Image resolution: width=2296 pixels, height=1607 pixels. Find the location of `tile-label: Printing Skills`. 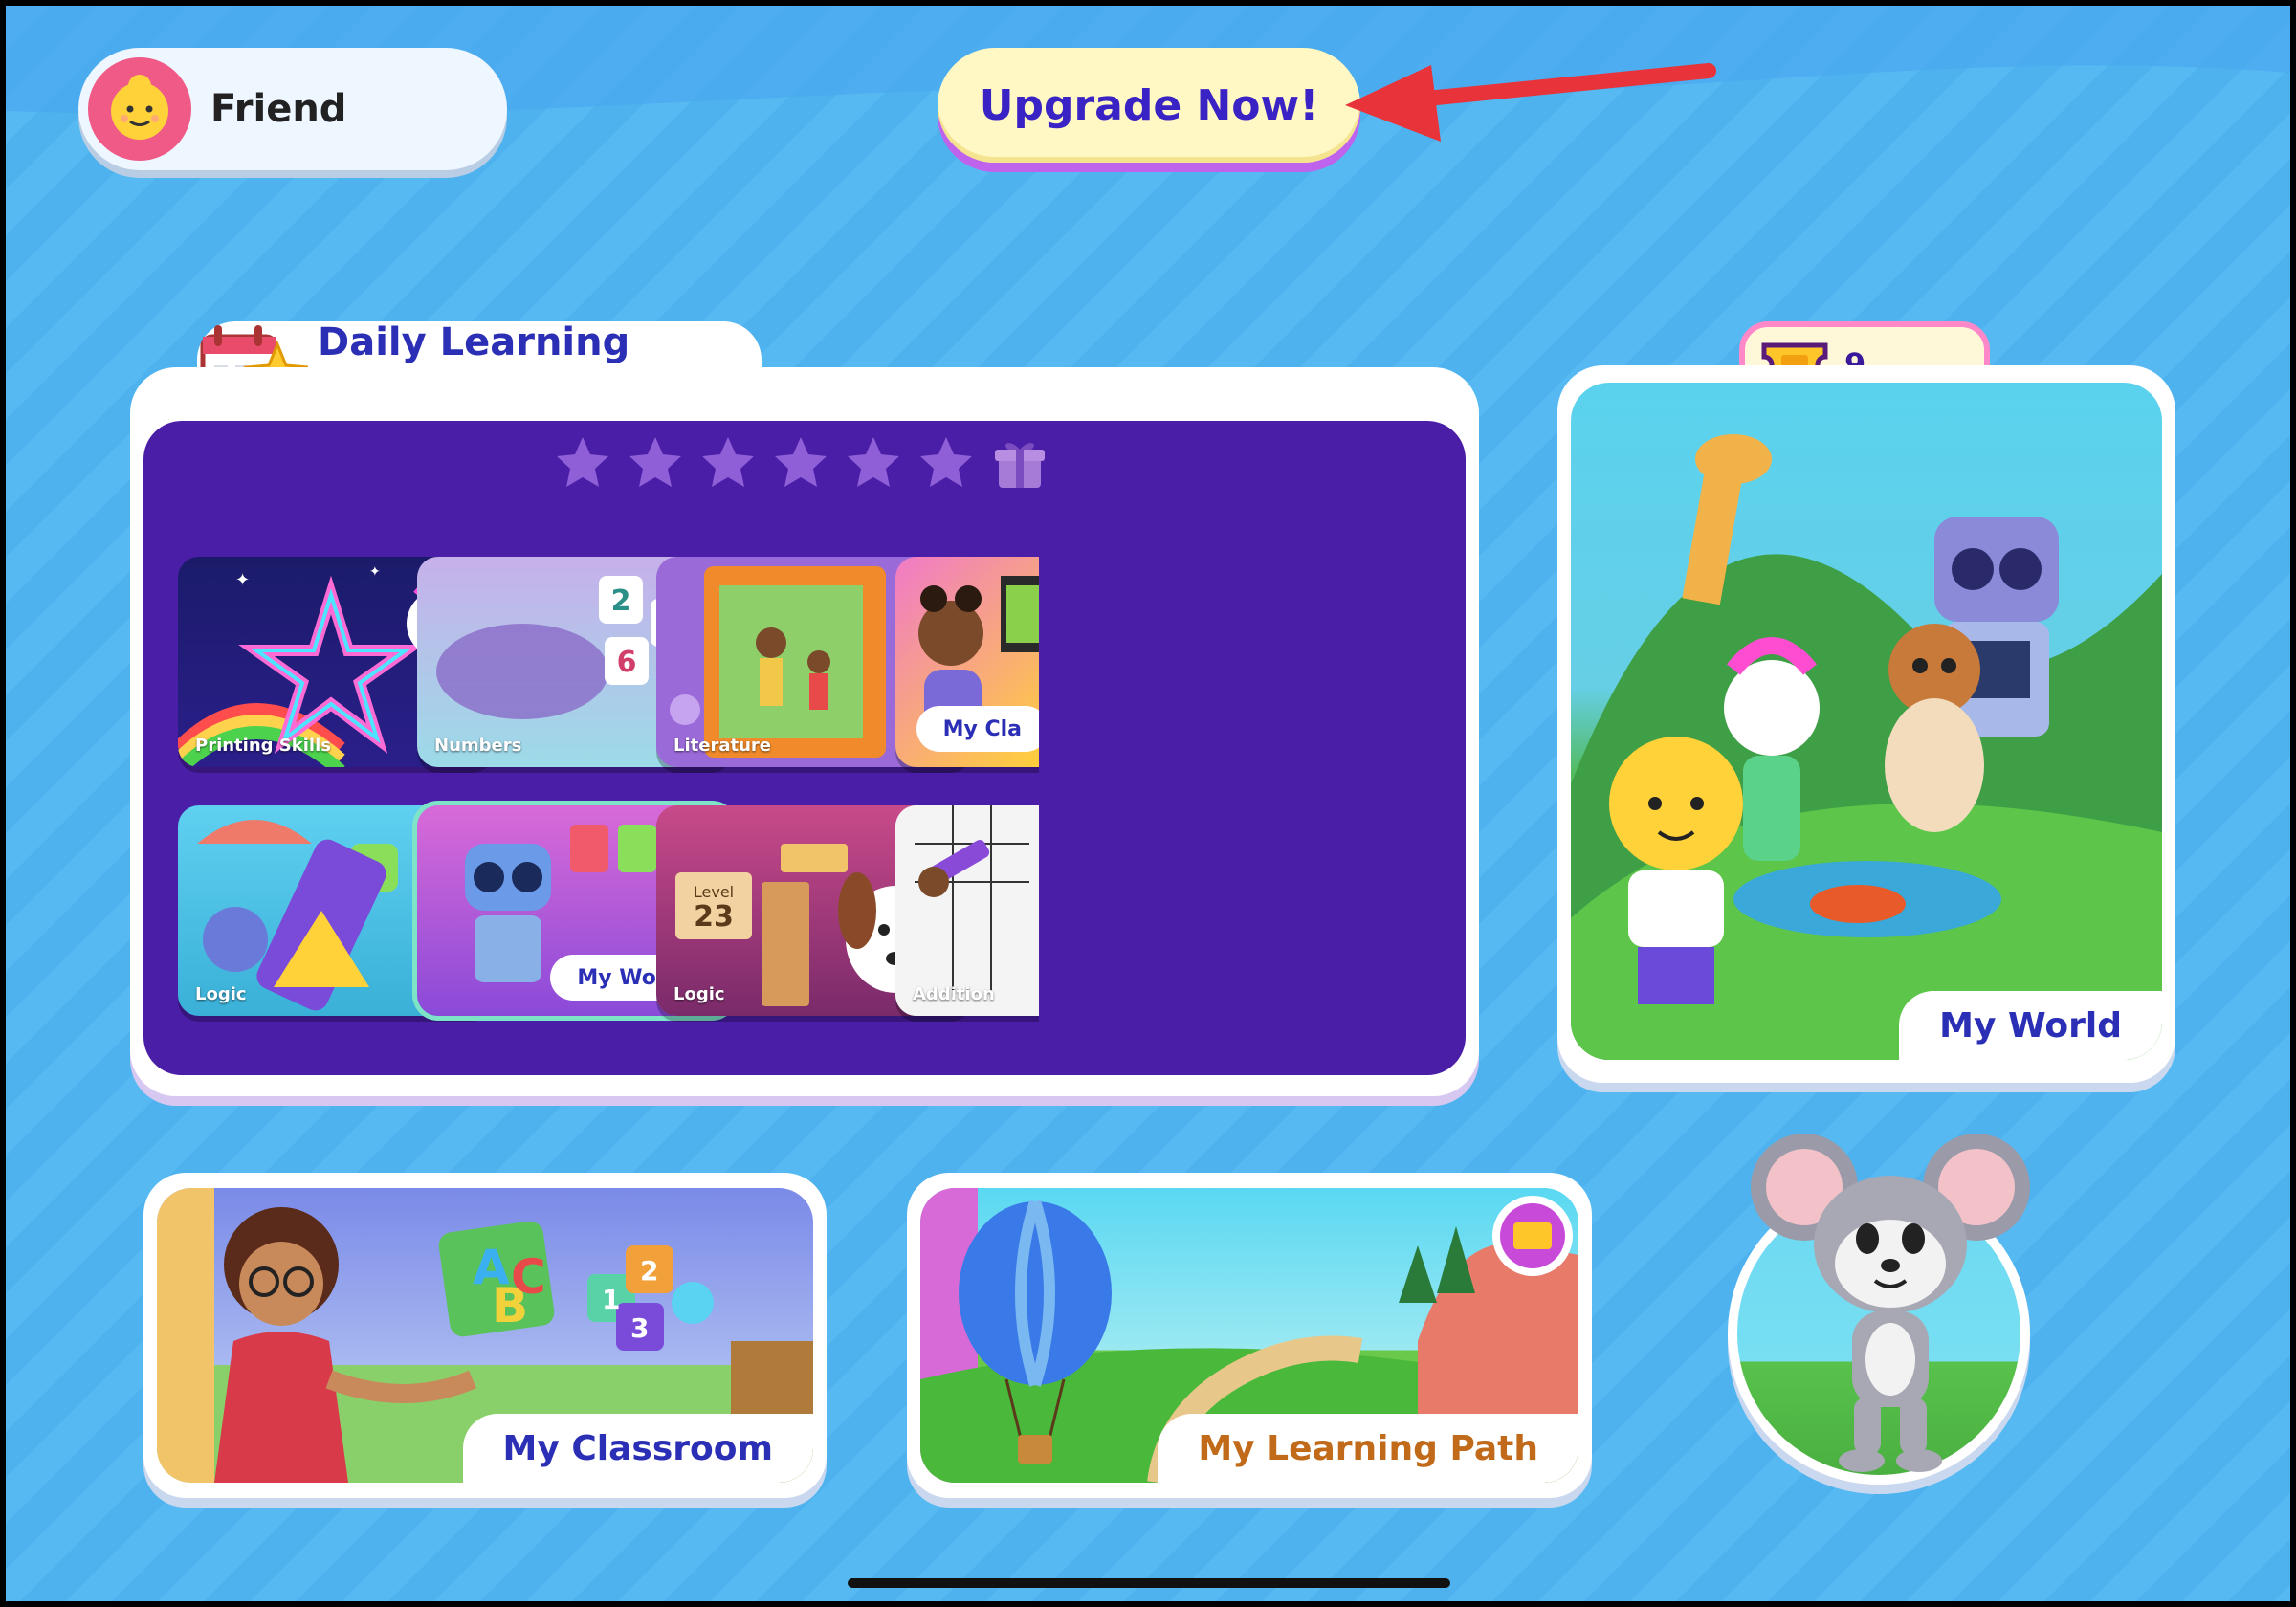

tile-label: Printing Skills is located at coordinates (263, 746).